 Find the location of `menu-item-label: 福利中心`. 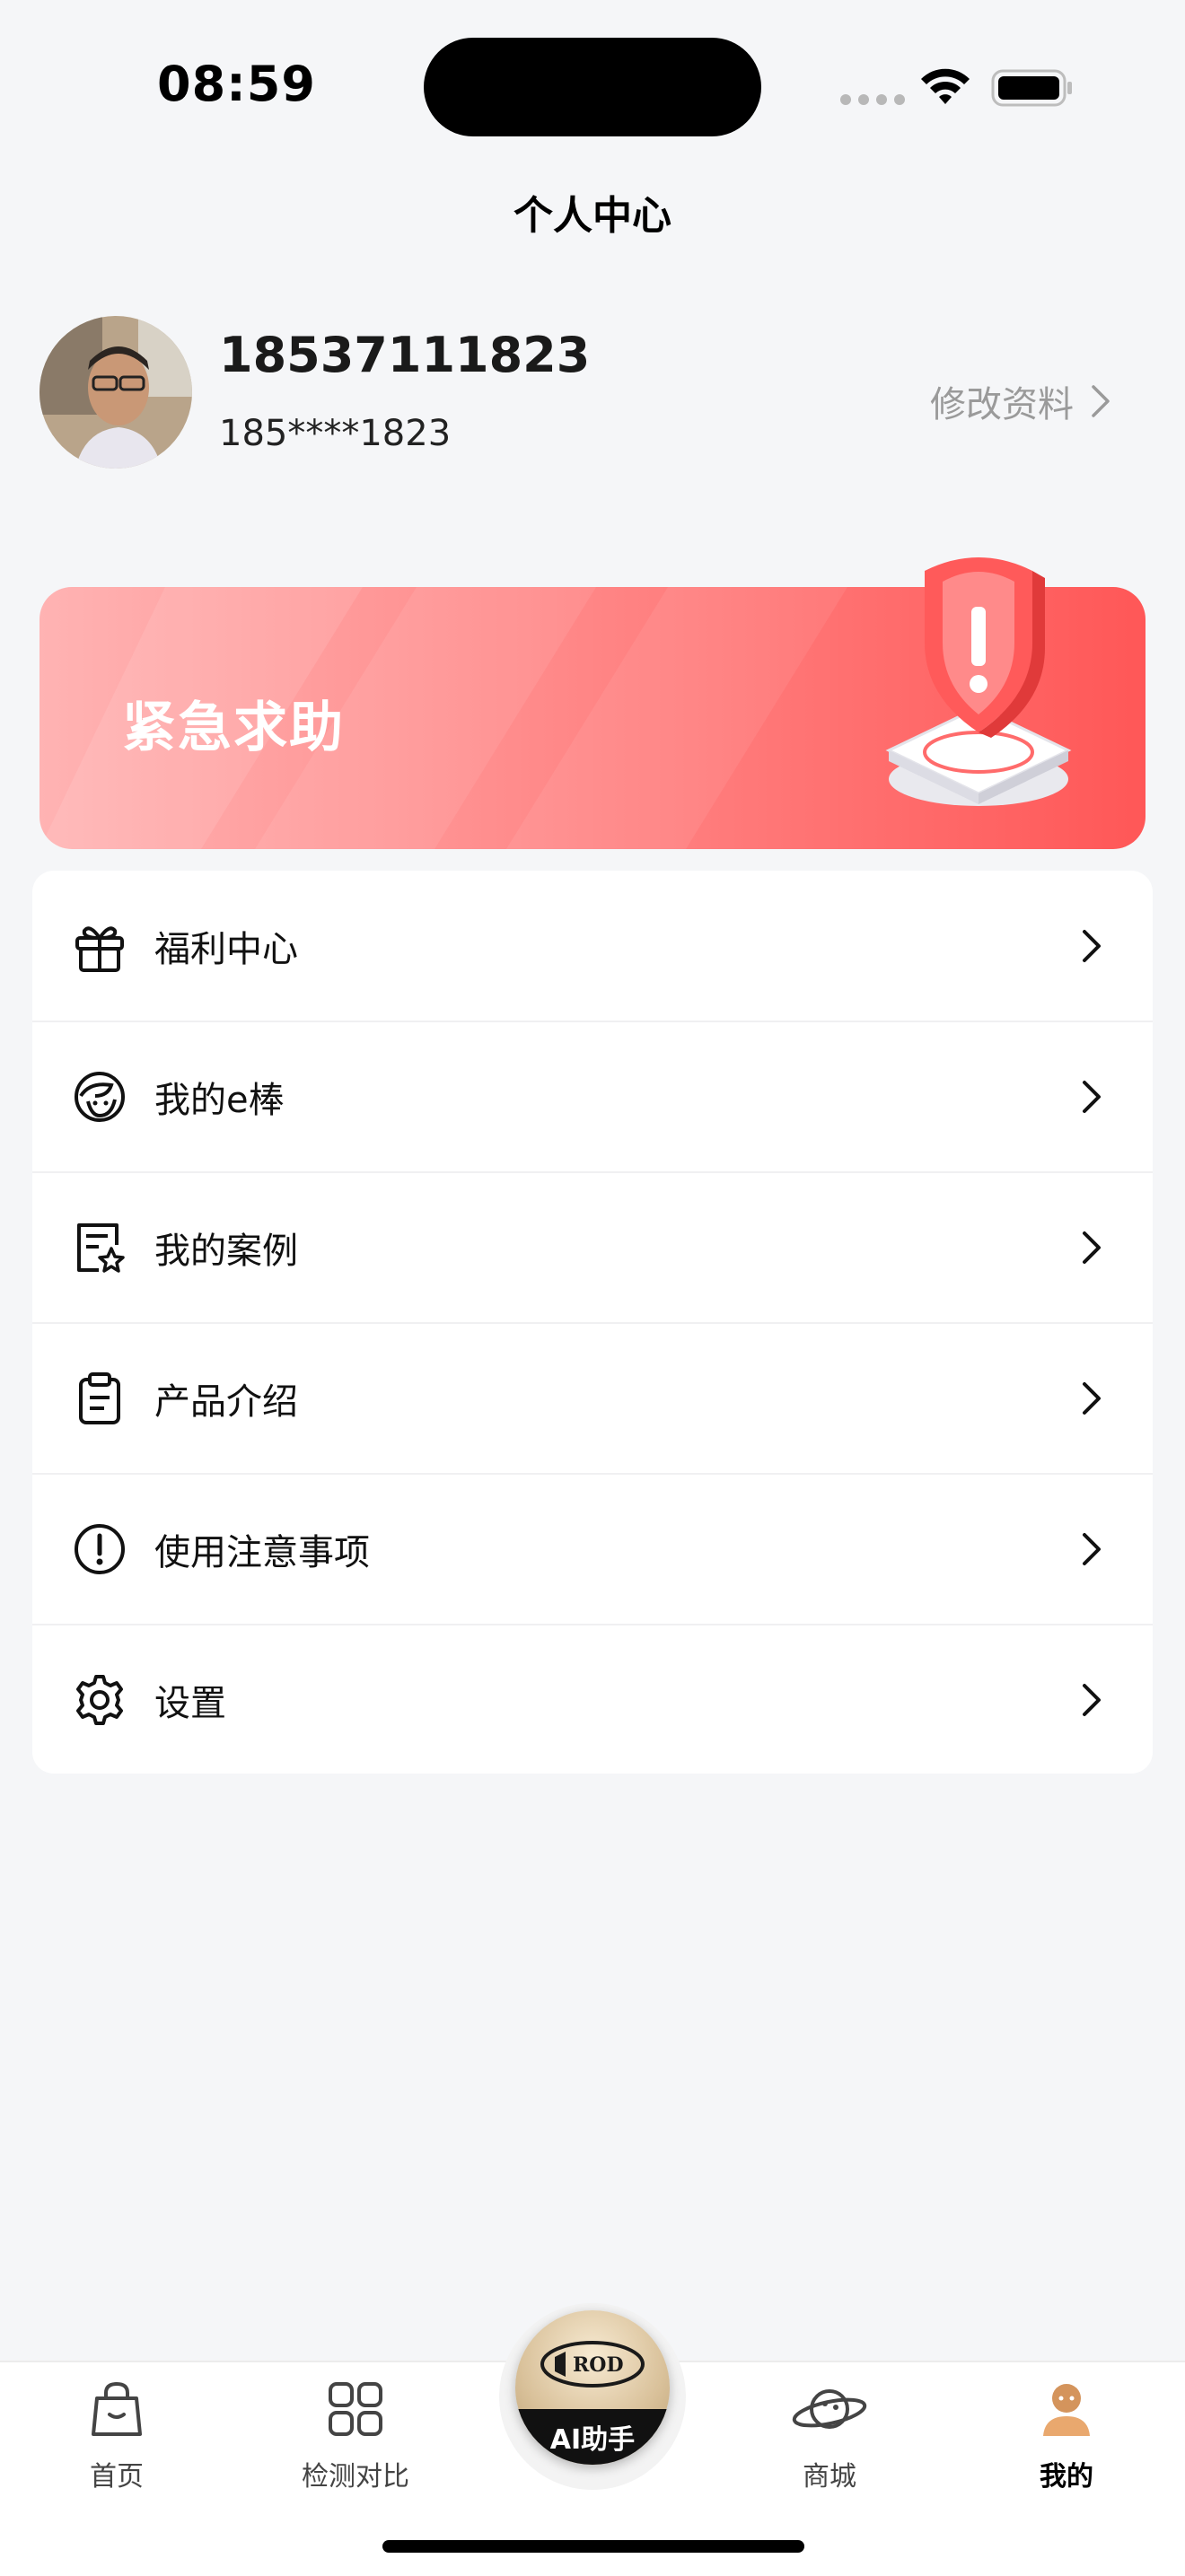

menu-item-label: 福利中心 is located at coordinates (226, 949).